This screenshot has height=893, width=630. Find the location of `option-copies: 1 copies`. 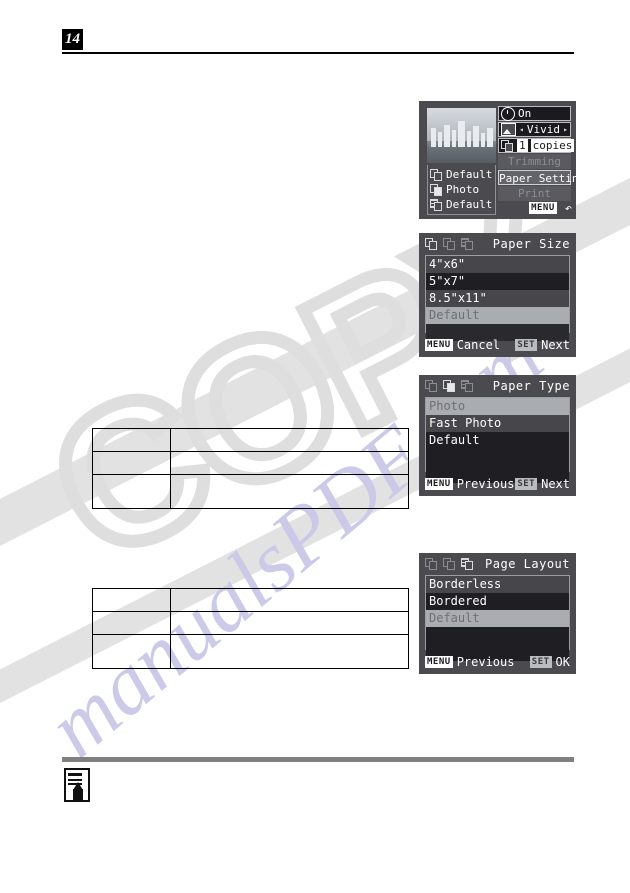

option-copies: 1 copies is located at coordinates (536, 145).